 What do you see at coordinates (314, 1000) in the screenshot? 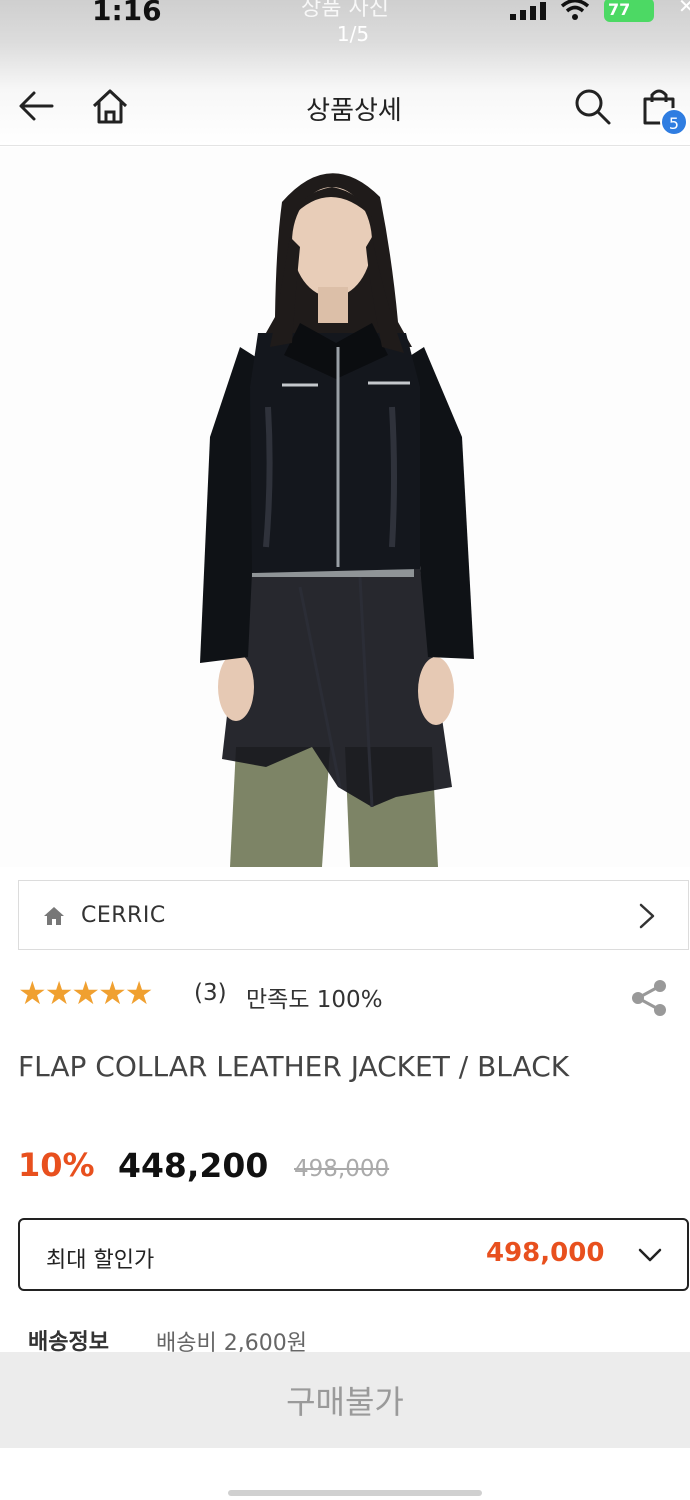
I see `satisfaction-text: 만족도 100%` at bounding box center [314, 1000].